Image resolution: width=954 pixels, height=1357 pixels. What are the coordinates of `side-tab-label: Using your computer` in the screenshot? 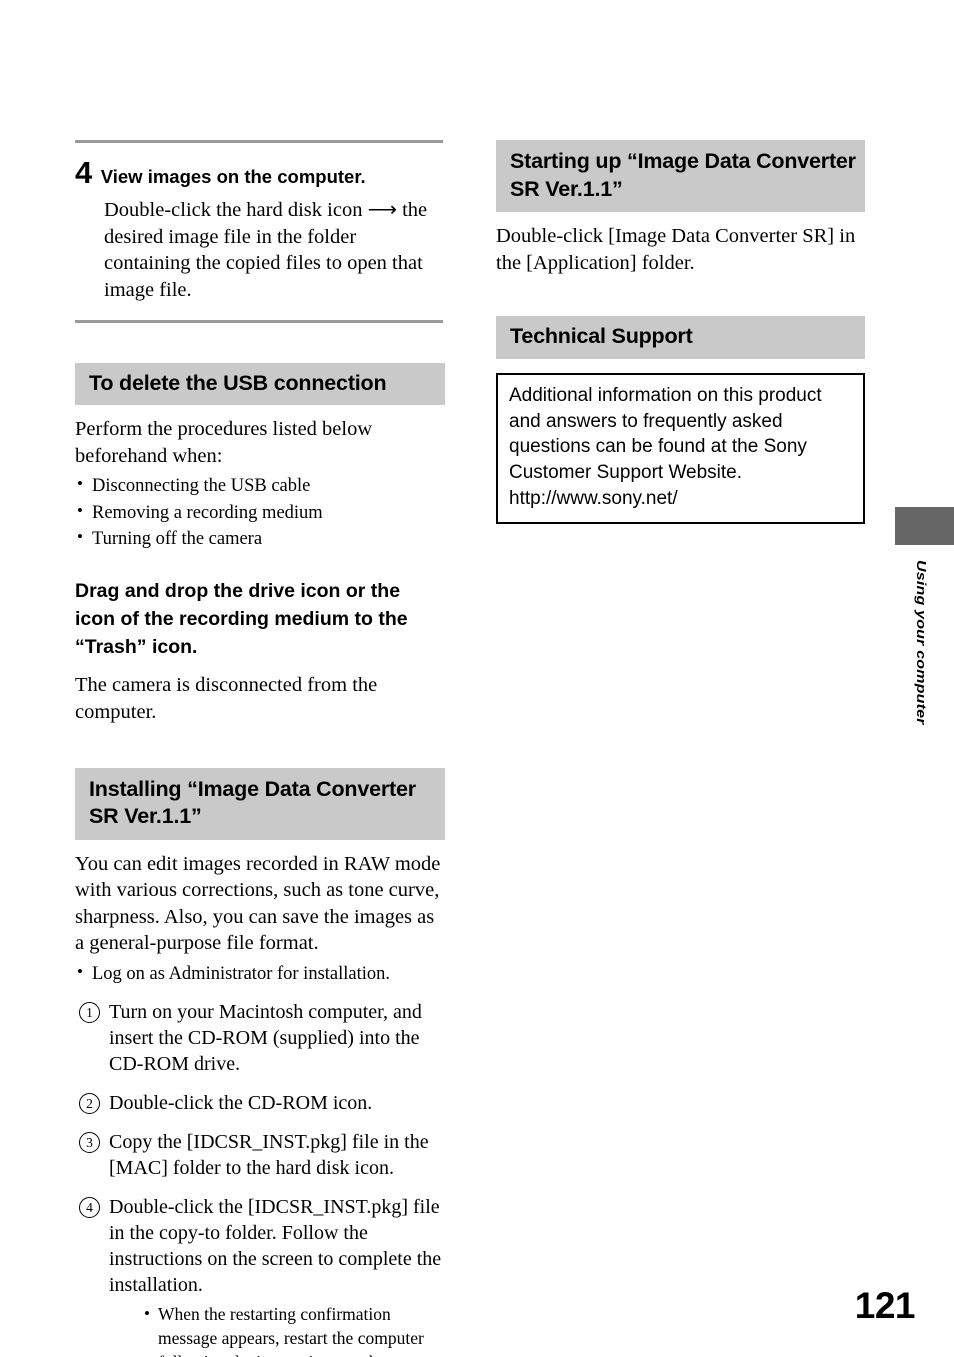 It's located at (920, 642).